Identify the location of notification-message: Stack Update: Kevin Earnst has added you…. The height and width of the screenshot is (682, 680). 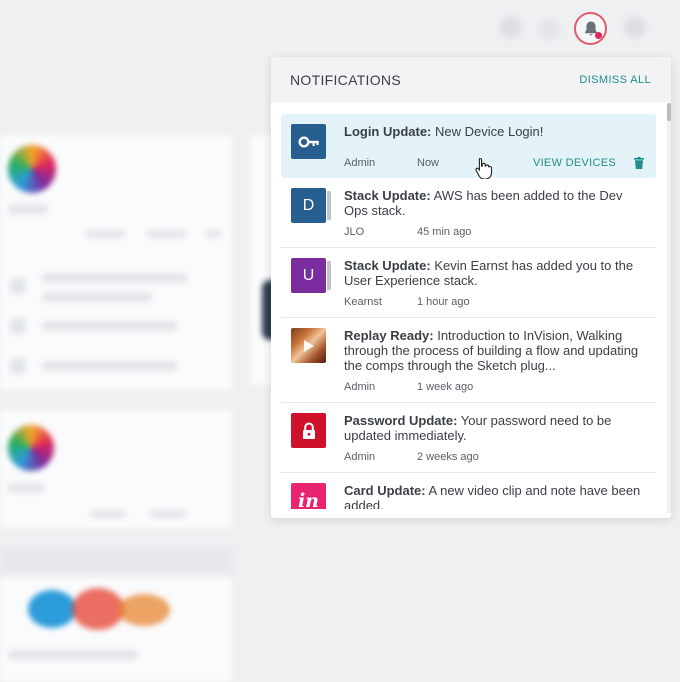
(489, 273).